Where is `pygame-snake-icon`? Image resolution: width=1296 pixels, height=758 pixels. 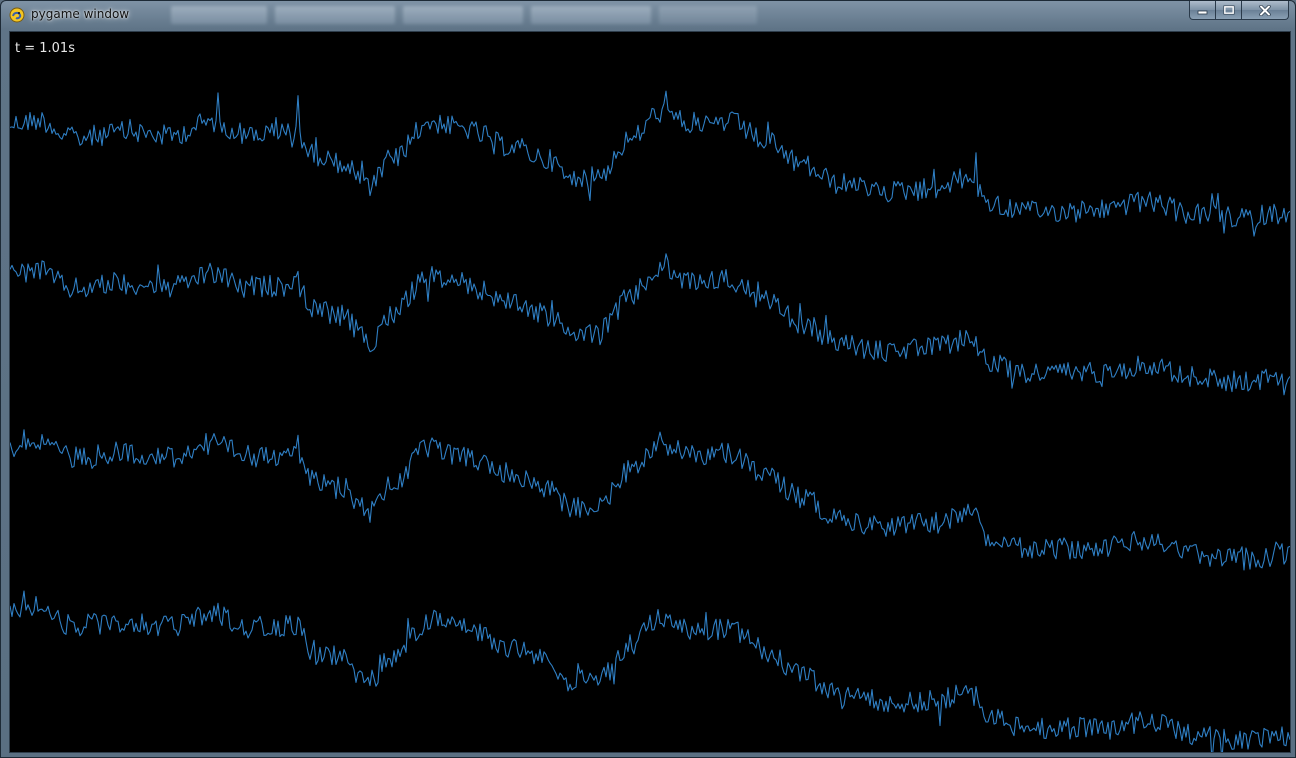
pygame-snake-icon is located at coordinates (17, 15).